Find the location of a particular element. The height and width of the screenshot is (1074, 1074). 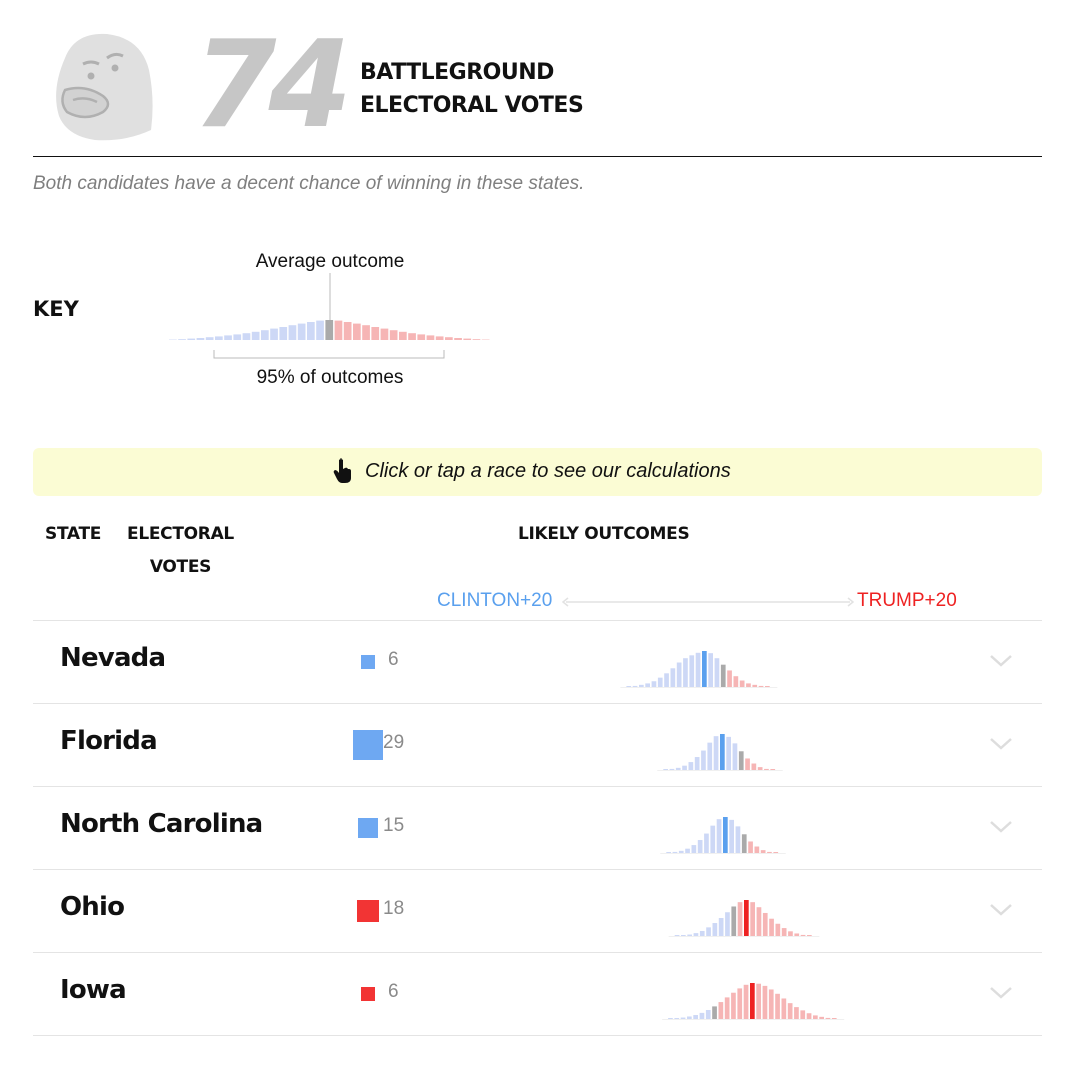

battleground-title: BATTLEGROUND ELECTORAL VOTES is located at coordinates (472, 89).